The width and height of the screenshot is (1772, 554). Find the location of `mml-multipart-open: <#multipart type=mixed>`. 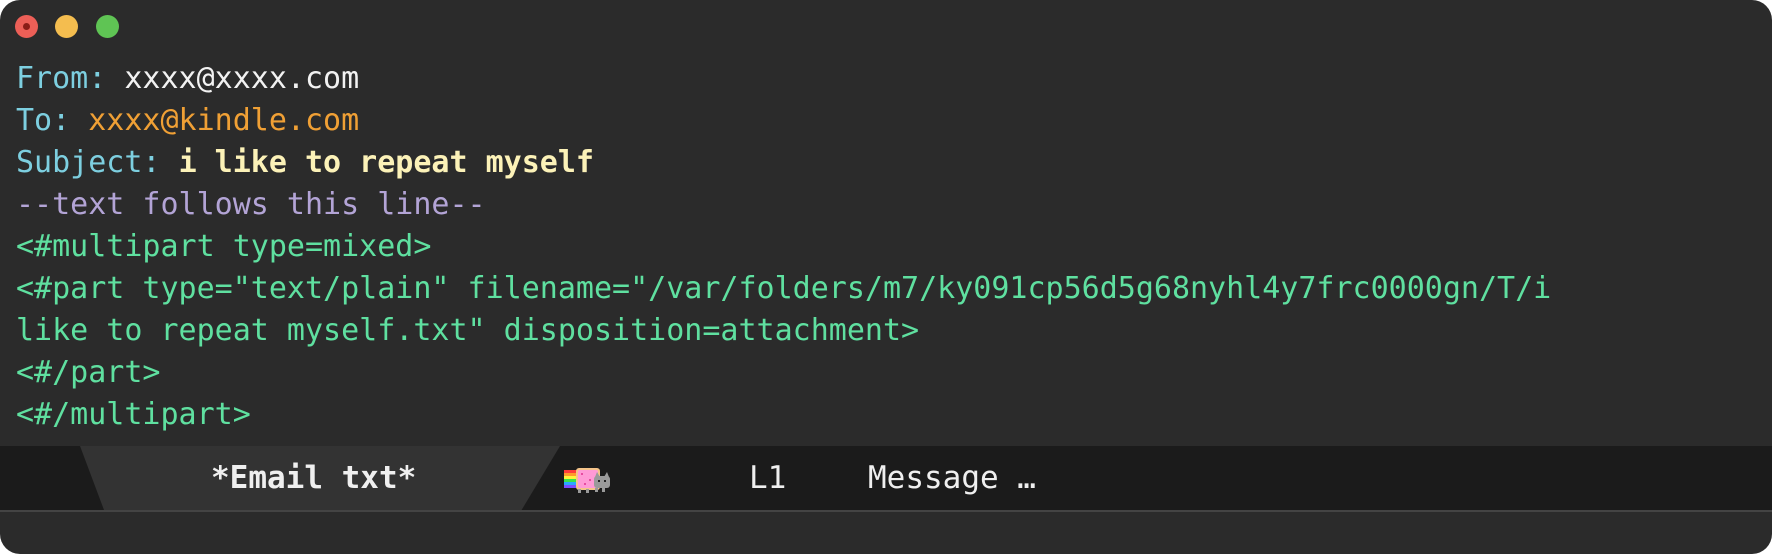

mml-multipart-open: <#multipart type=mixed> is located at coordinates (783, 247).